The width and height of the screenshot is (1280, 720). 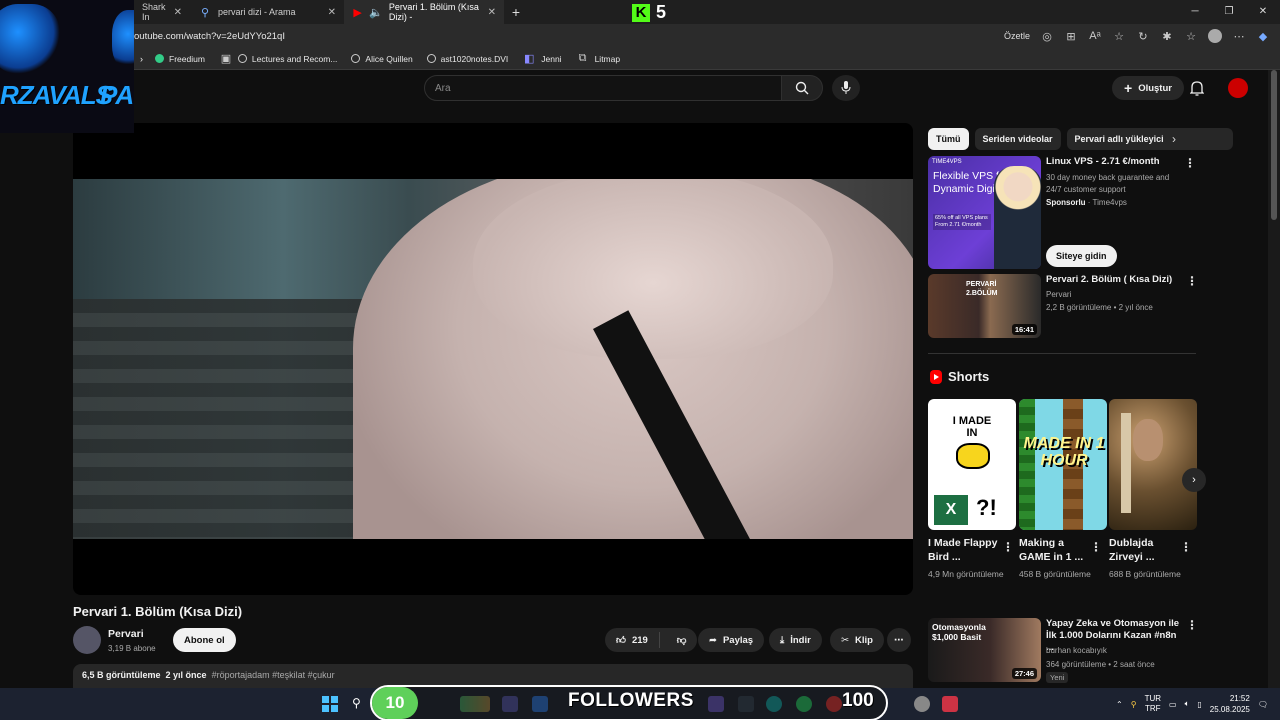 I want to click on channel-name: Pervari, so click(x=126, y=634).